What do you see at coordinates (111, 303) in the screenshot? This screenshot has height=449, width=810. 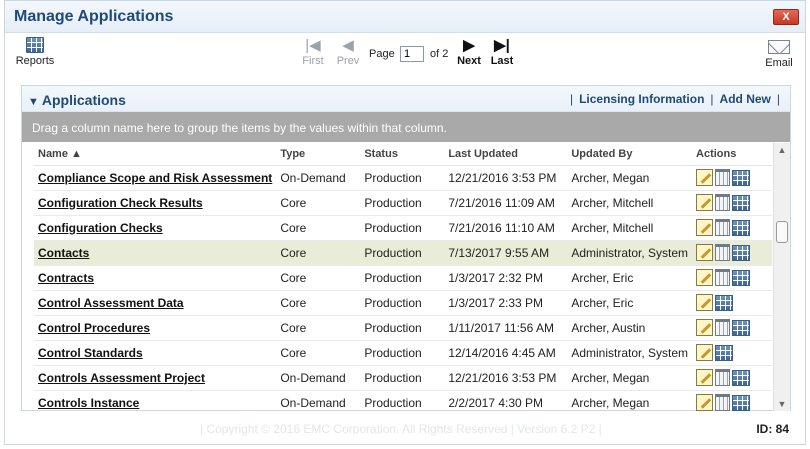 I see `application-link: Control Assessment Data` at bounding box center [111, 303].